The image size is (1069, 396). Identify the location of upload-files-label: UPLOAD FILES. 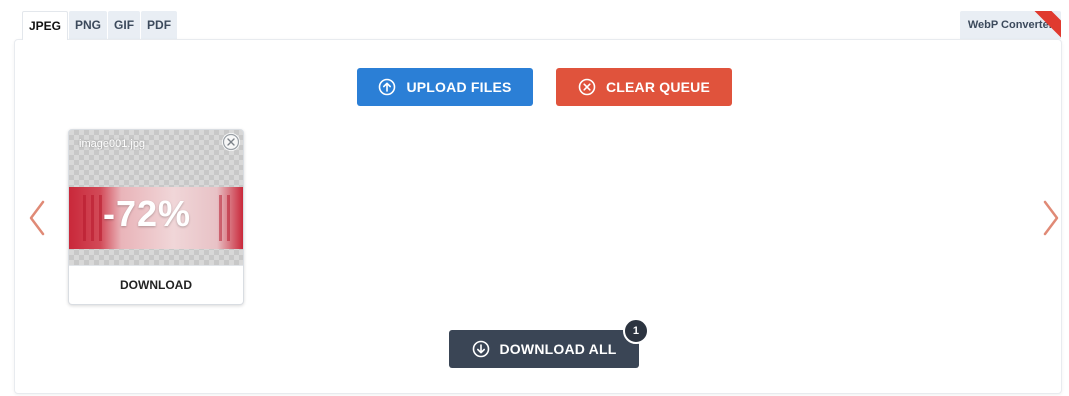
(459, 87).